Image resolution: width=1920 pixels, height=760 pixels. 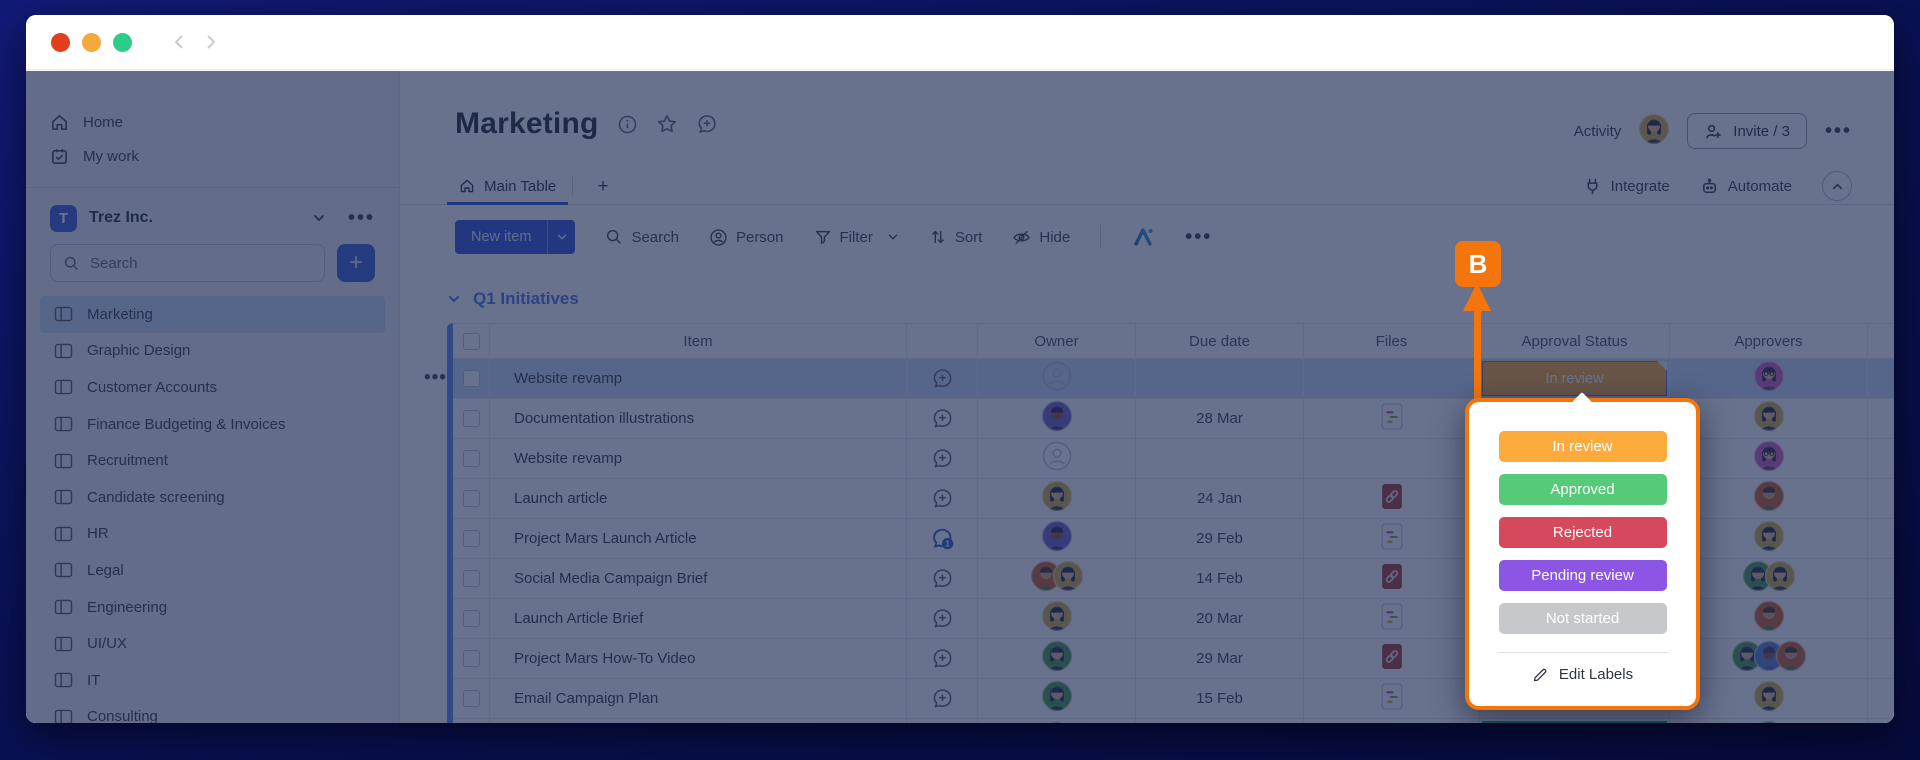 I want to click on status-option-pending-review: Pending review, so click(x=1582, y=575).